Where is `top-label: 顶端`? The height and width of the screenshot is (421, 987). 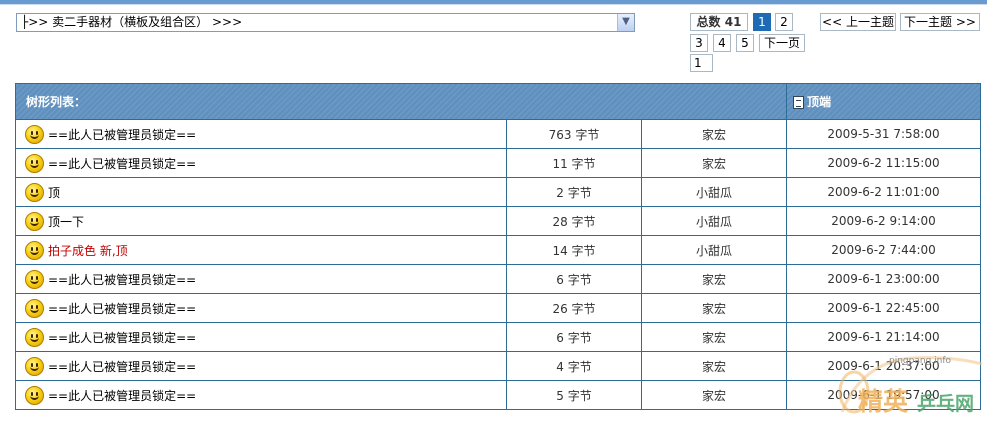 top-label: 顶端 is located at coordinates (819, 102).